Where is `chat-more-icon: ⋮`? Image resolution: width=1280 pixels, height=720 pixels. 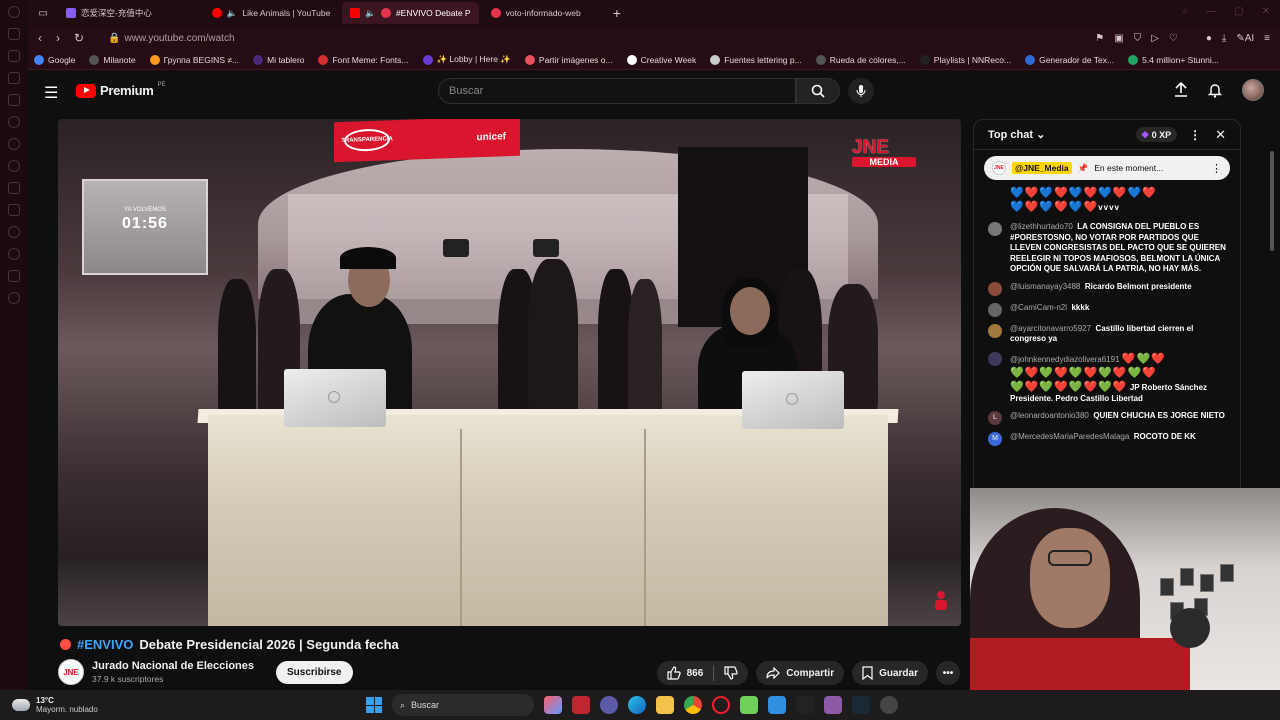
chat-more-icon: ⋮ is located at coordinates (1195, 135).